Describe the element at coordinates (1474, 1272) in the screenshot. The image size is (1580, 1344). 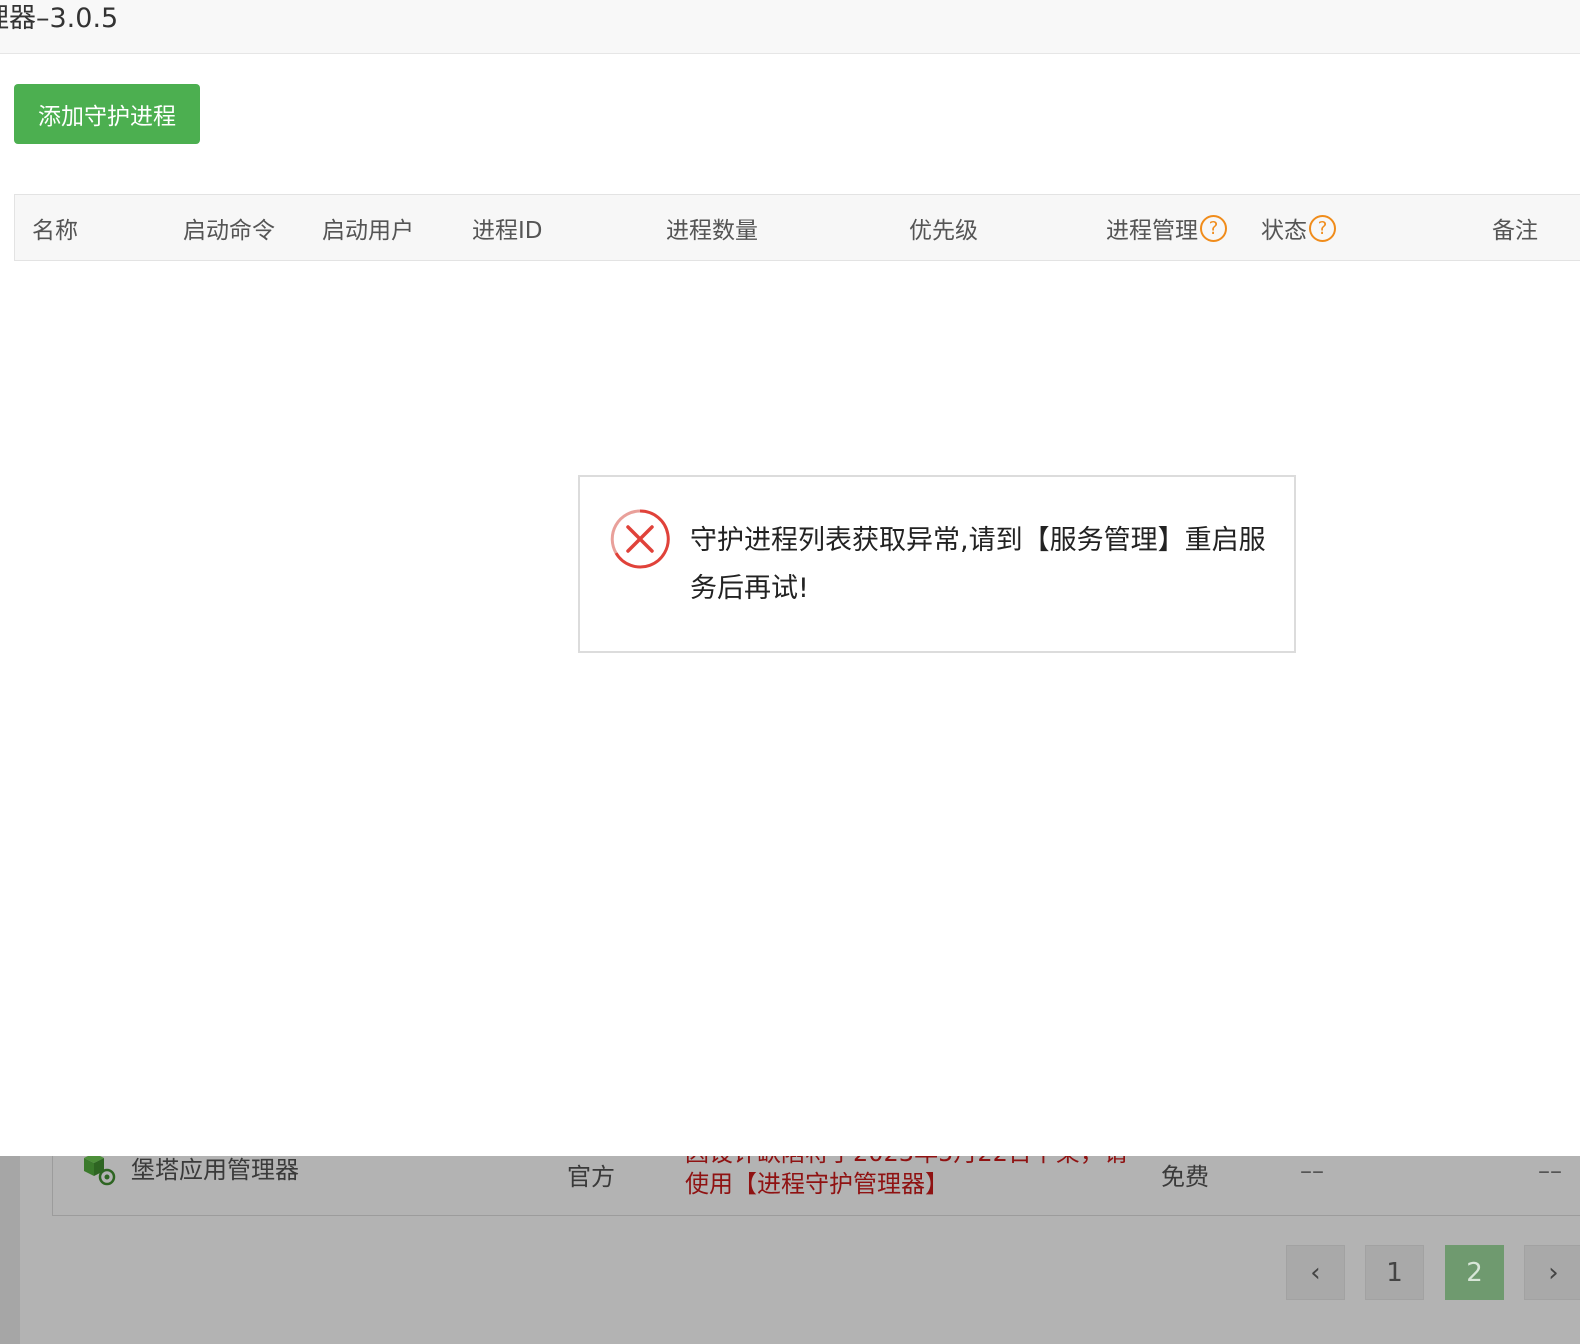
I see `pager-page-2: 2` at that location.